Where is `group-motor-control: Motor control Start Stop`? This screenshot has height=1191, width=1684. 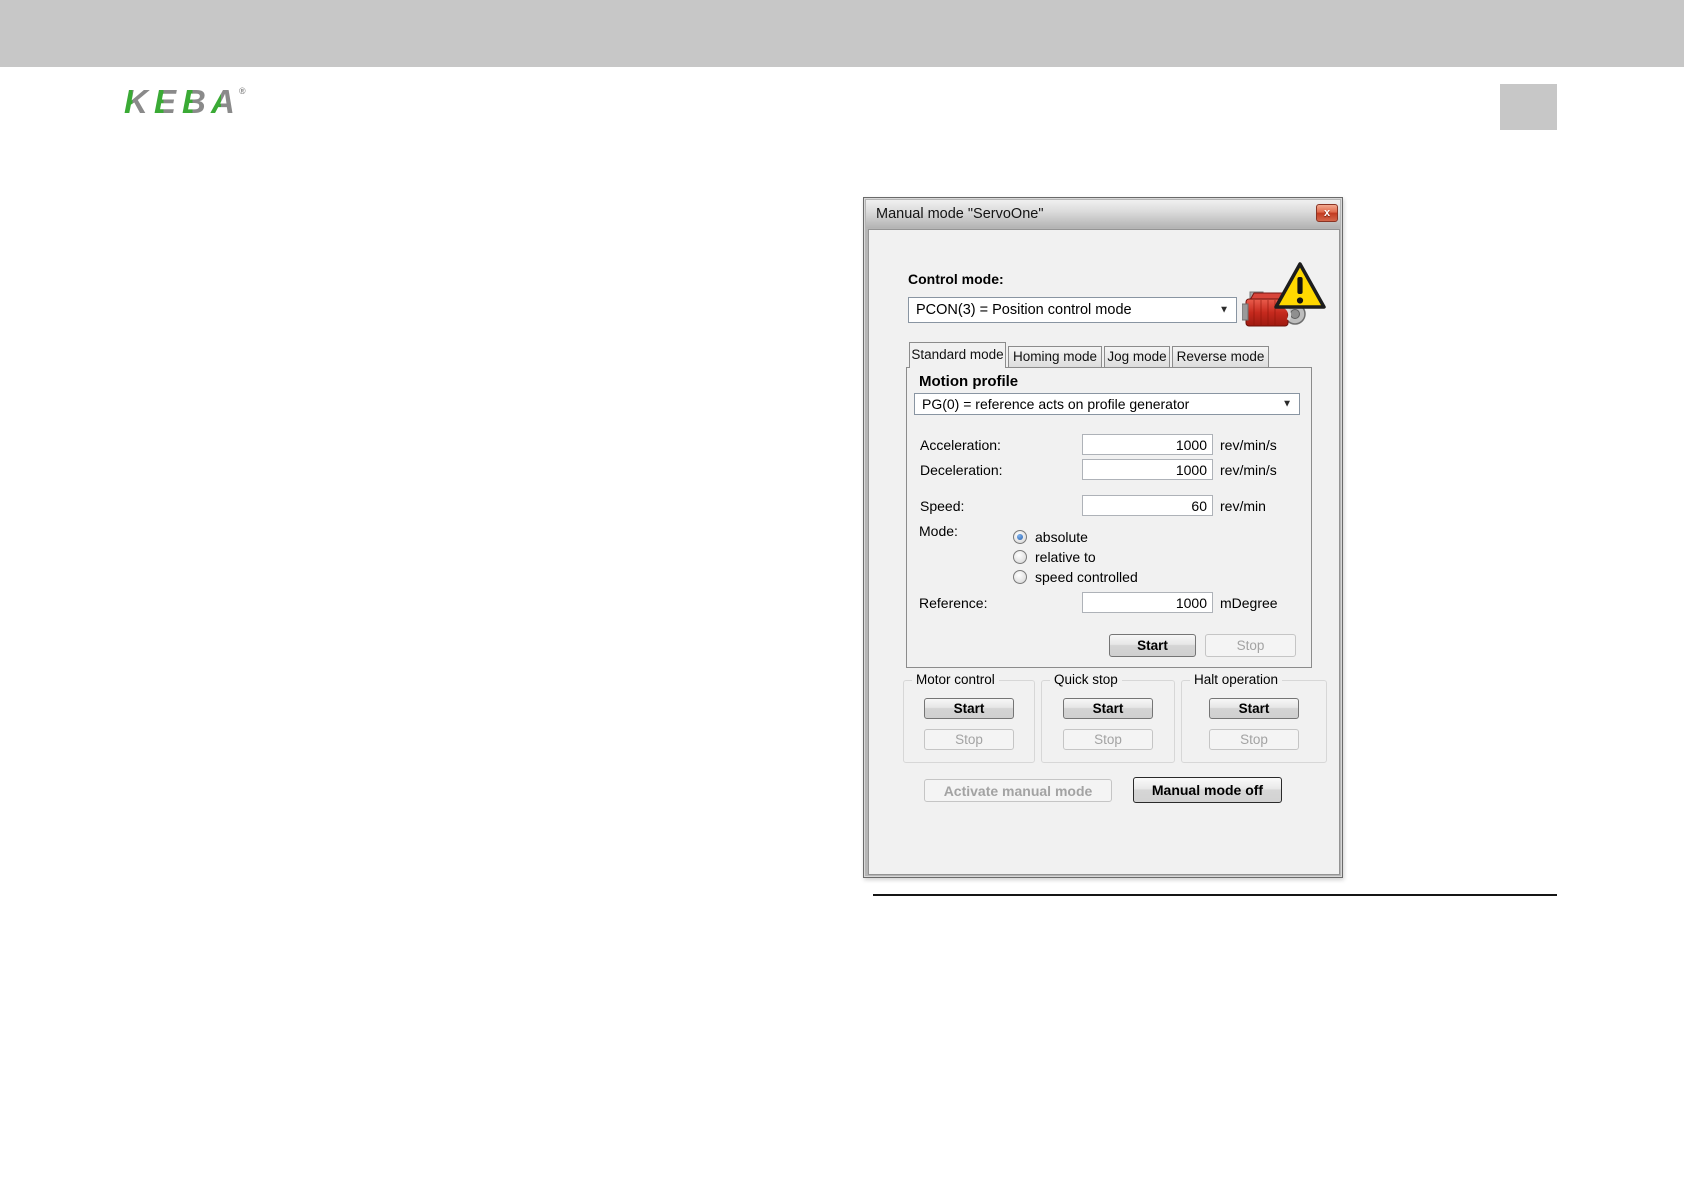 group-motor-control: Motor control Start Stop is located at coordinates (969, 717).